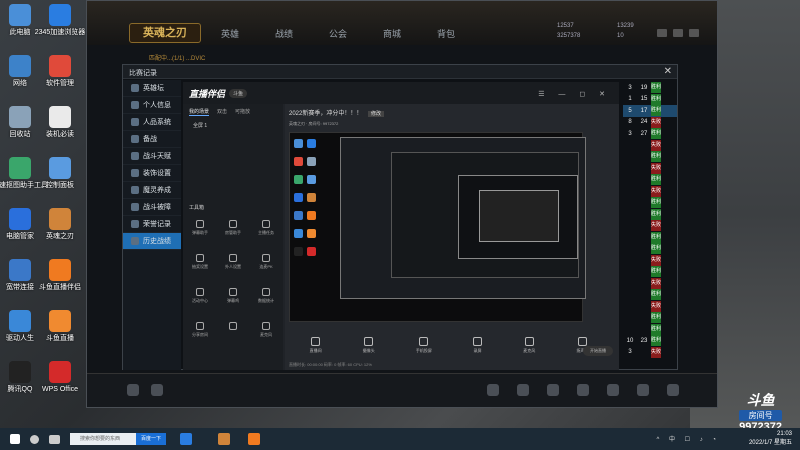 This screenshot has height=450, width=800. I want to click on result-row: 3 失败, so click(650, 352).